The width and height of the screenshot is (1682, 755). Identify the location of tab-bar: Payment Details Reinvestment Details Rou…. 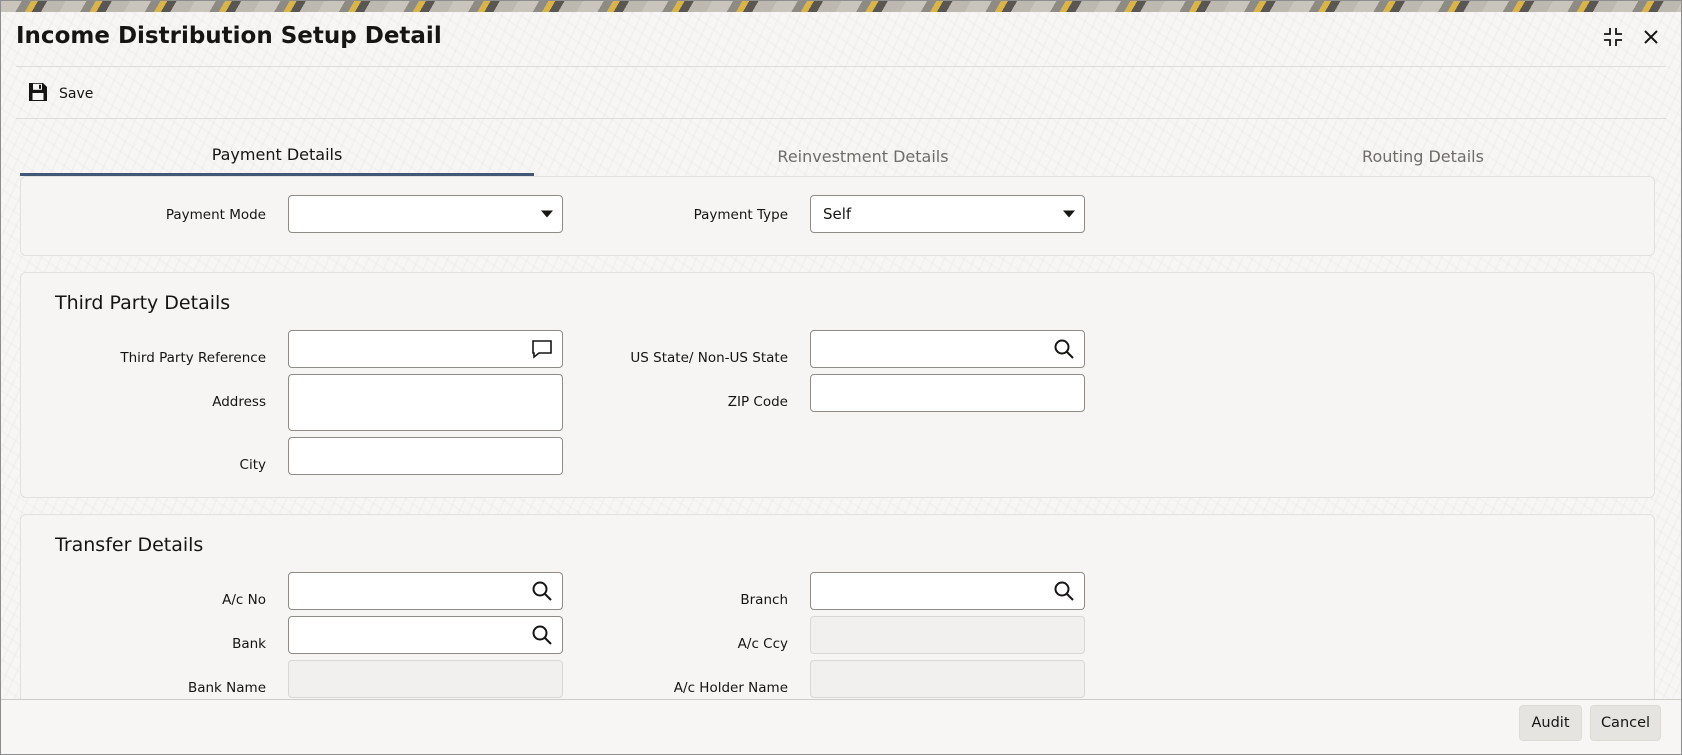
(837, 156).